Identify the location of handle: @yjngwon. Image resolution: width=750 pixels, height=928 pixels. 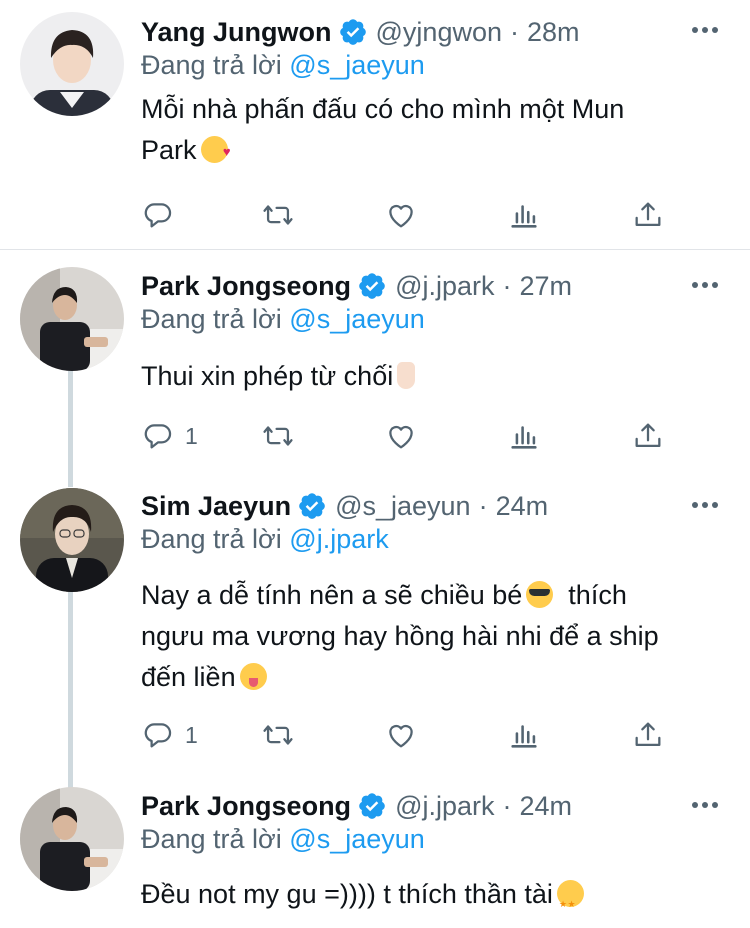
(439, 32).